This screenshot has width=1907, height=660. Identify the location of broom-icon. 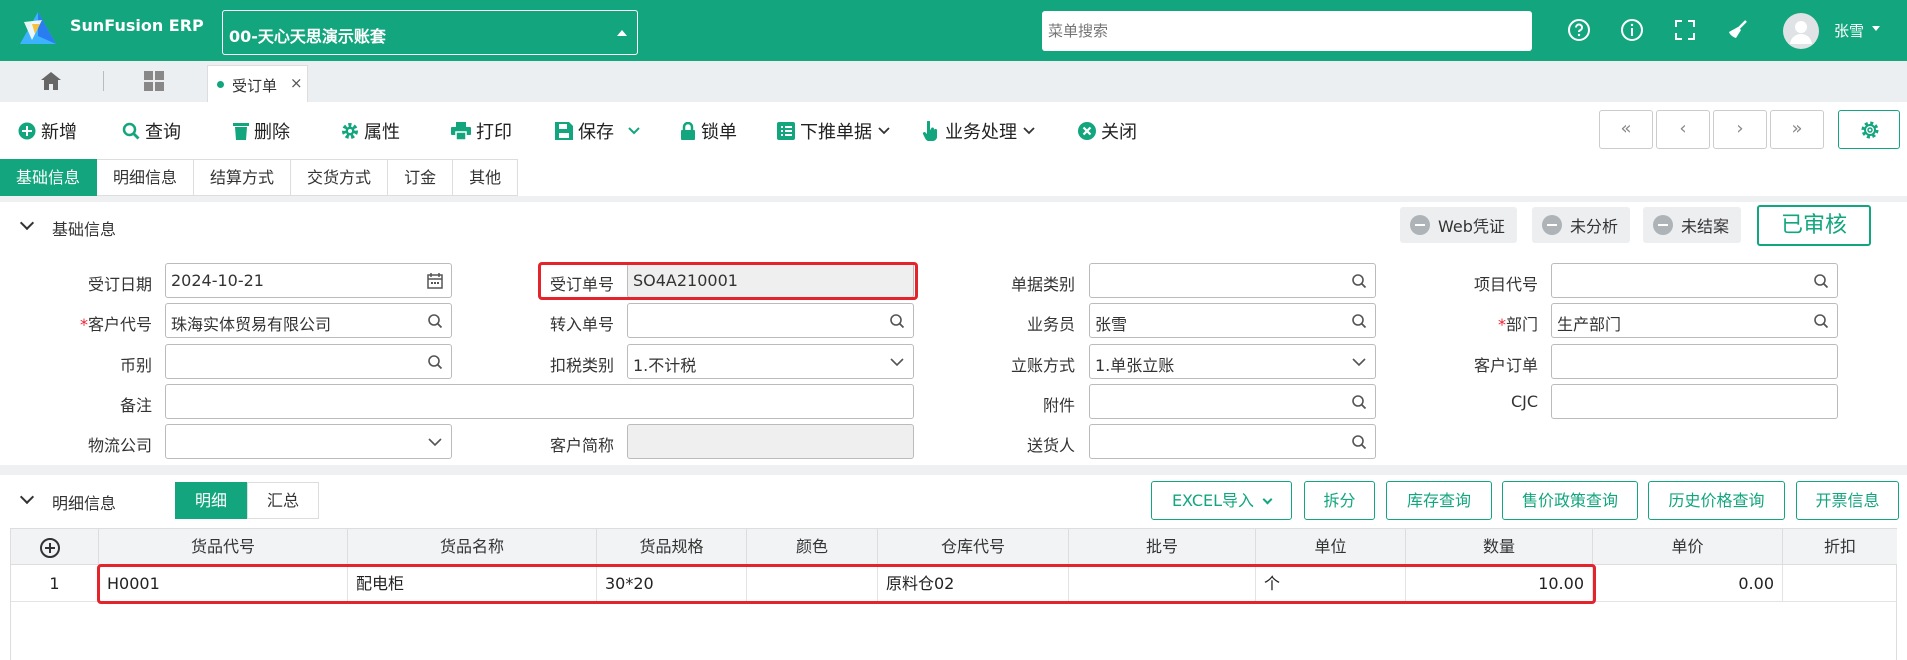
(1738, 30).